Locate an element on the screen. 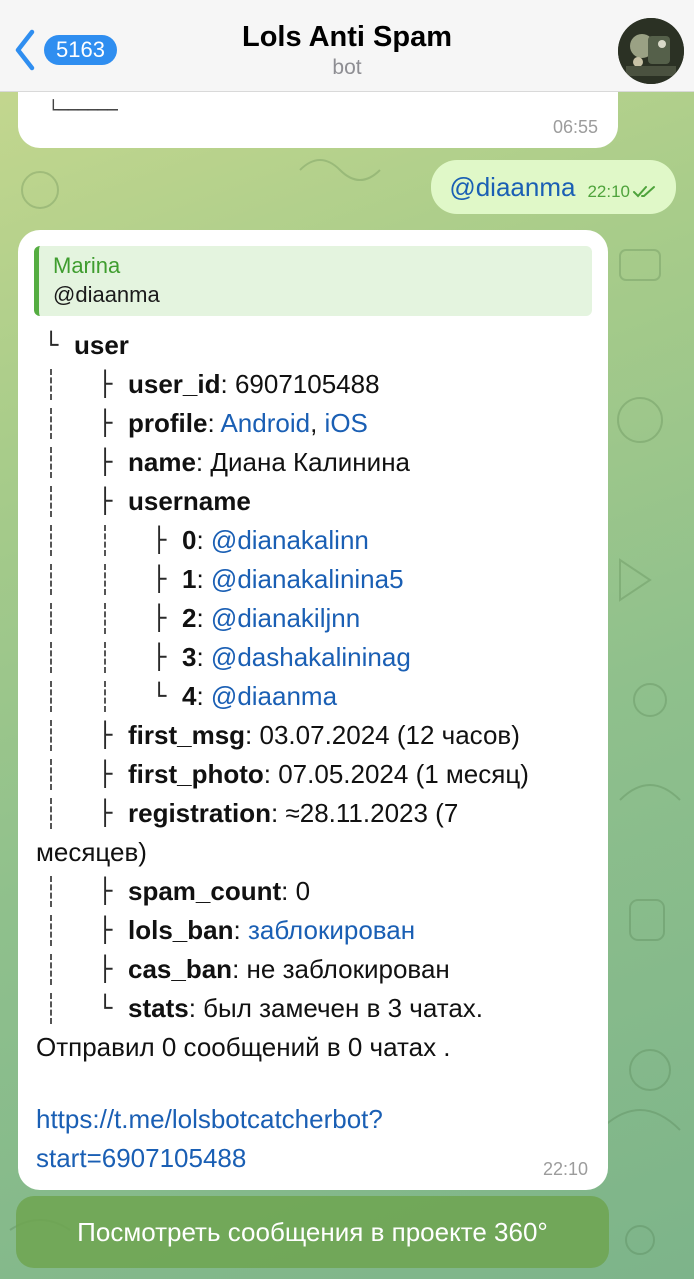  tree-key-first-msg: first_msg is located at coordinates (187, 735).